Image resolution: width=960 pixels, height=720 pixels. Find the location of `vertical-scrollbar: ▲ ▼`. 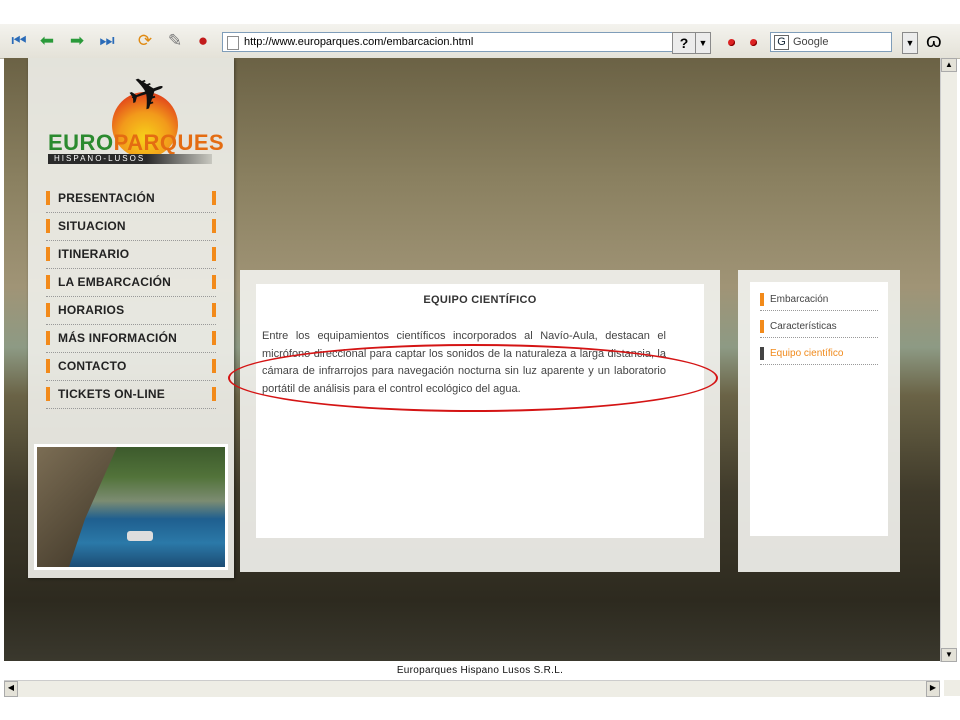

vertical-scrollbar: ▲ ▼ is located at coordinates (948, 360).